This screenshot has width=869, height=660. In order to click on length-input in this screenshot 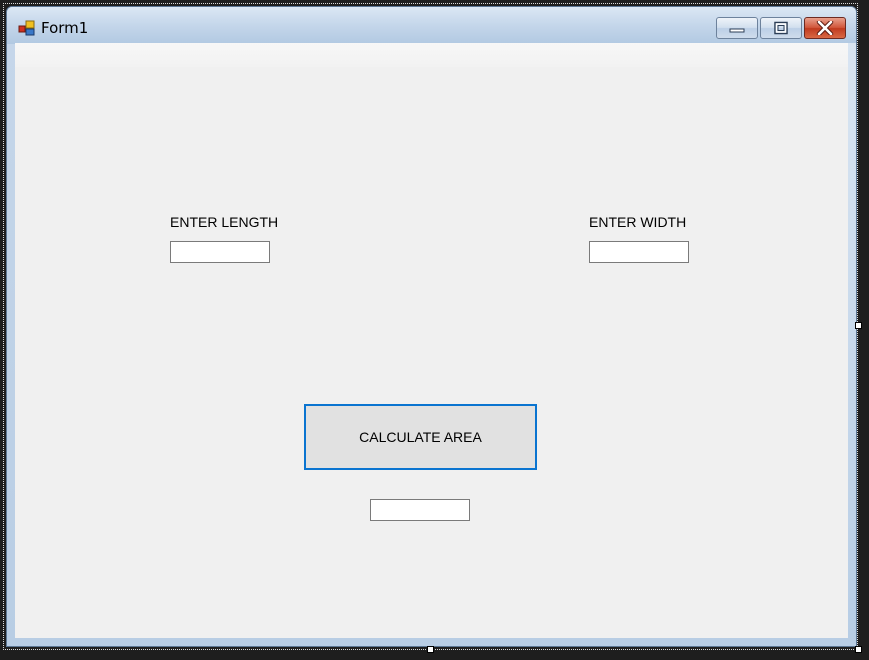, I will do `click(220, 252)`.